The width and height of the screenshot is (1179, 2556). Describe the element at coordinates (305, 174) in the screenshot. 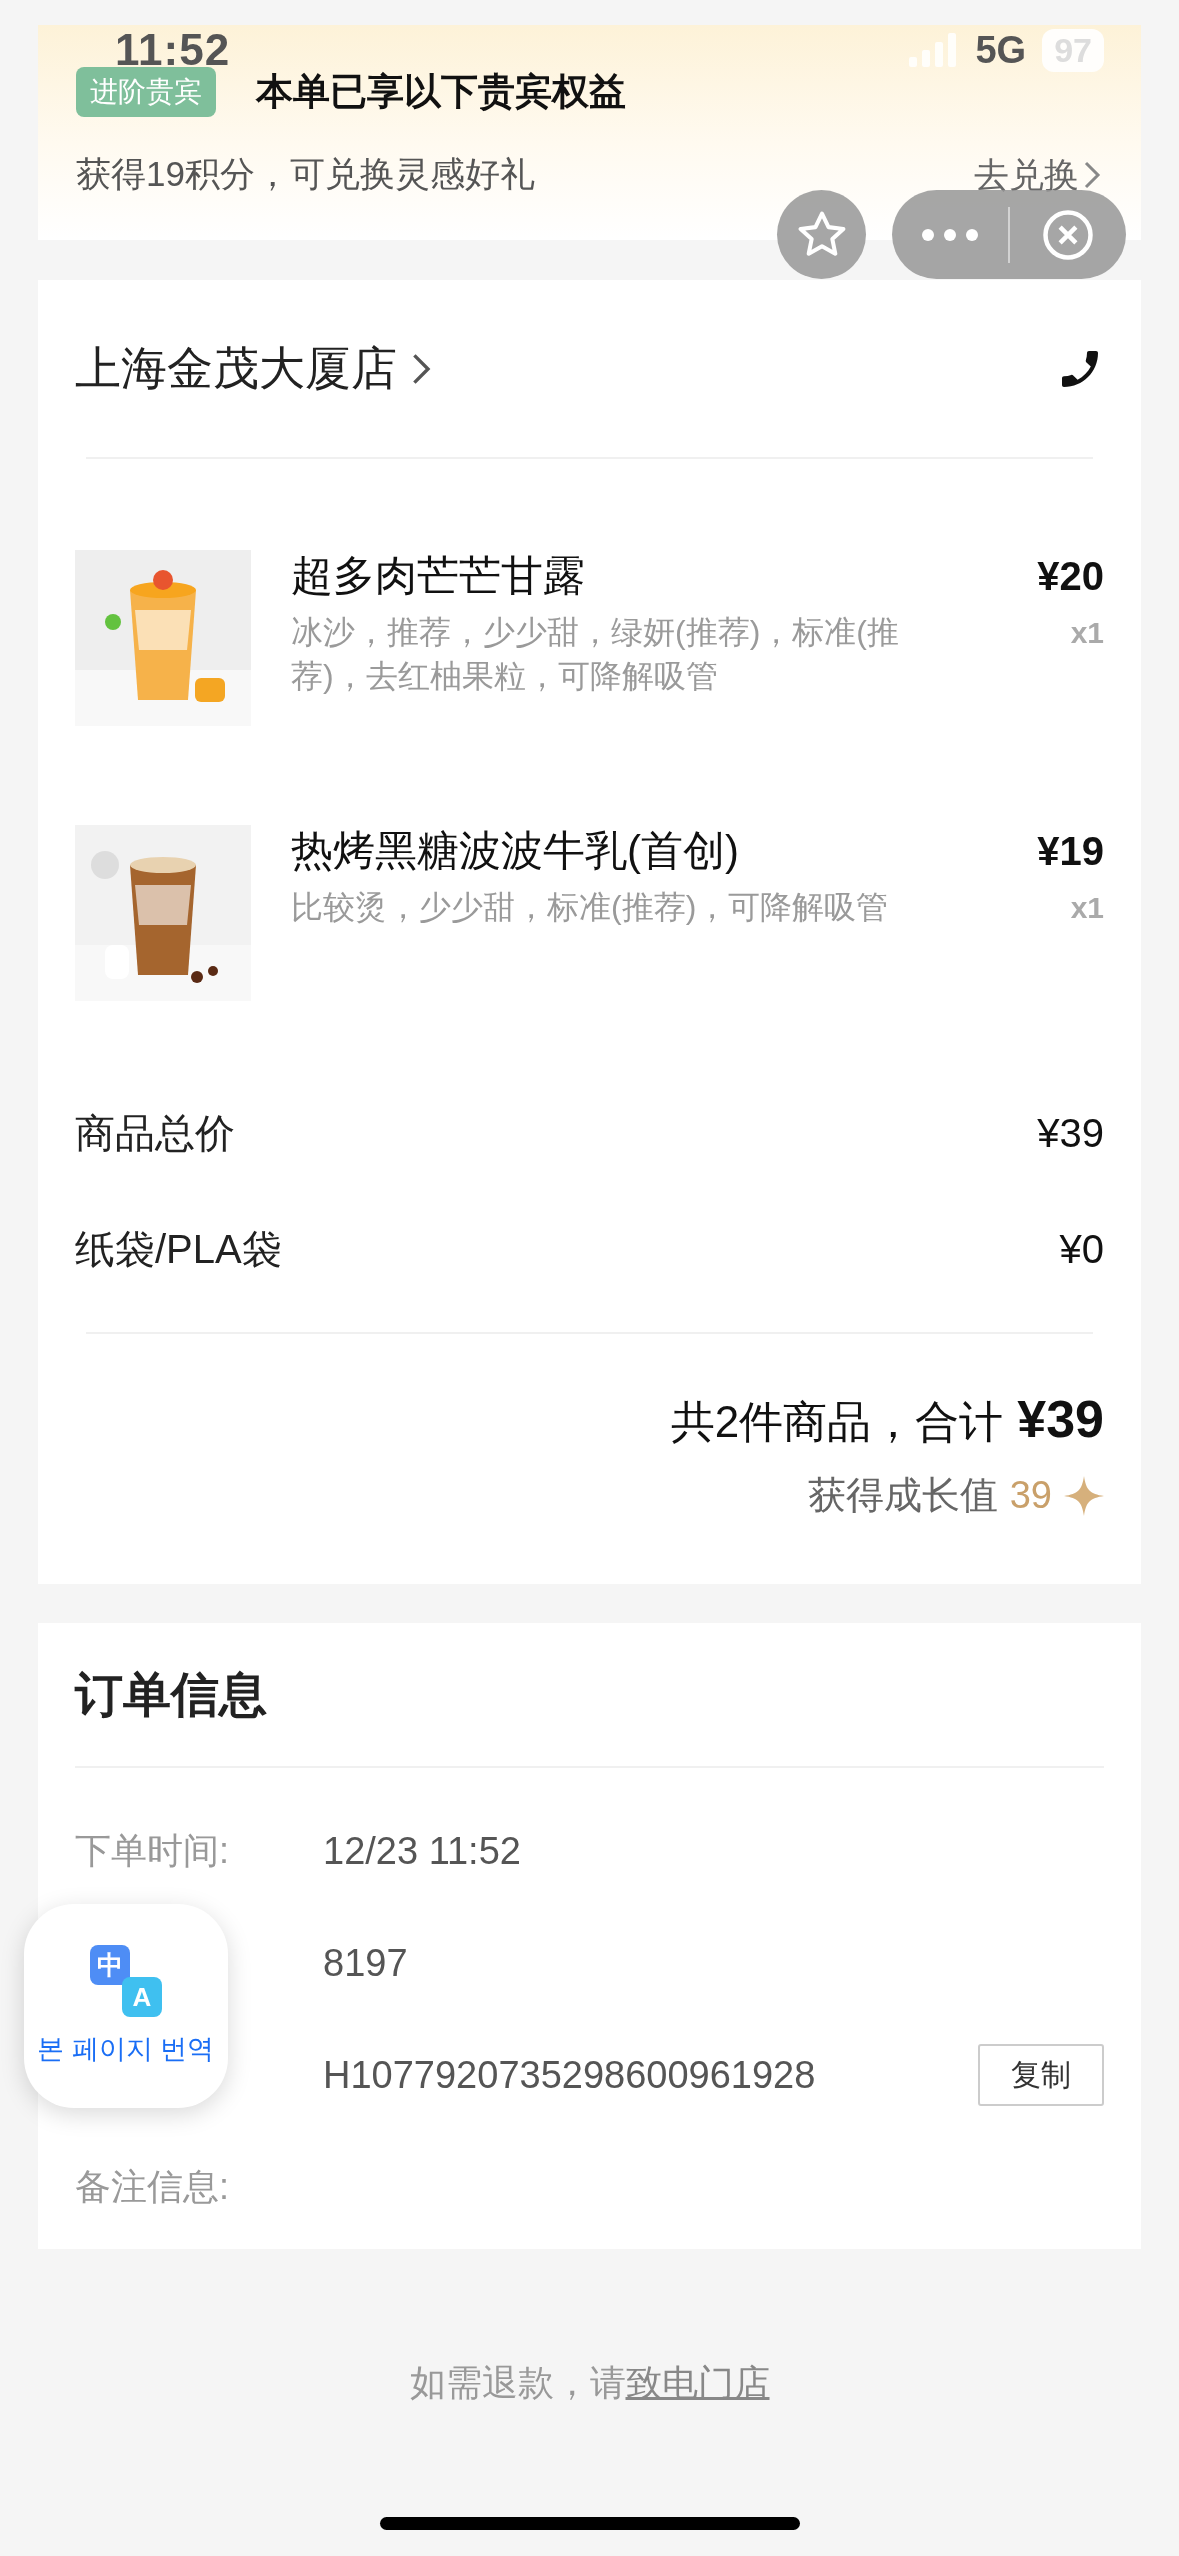

I see `points-text: 获得19积分，可兑换灵感好礼` at that location.